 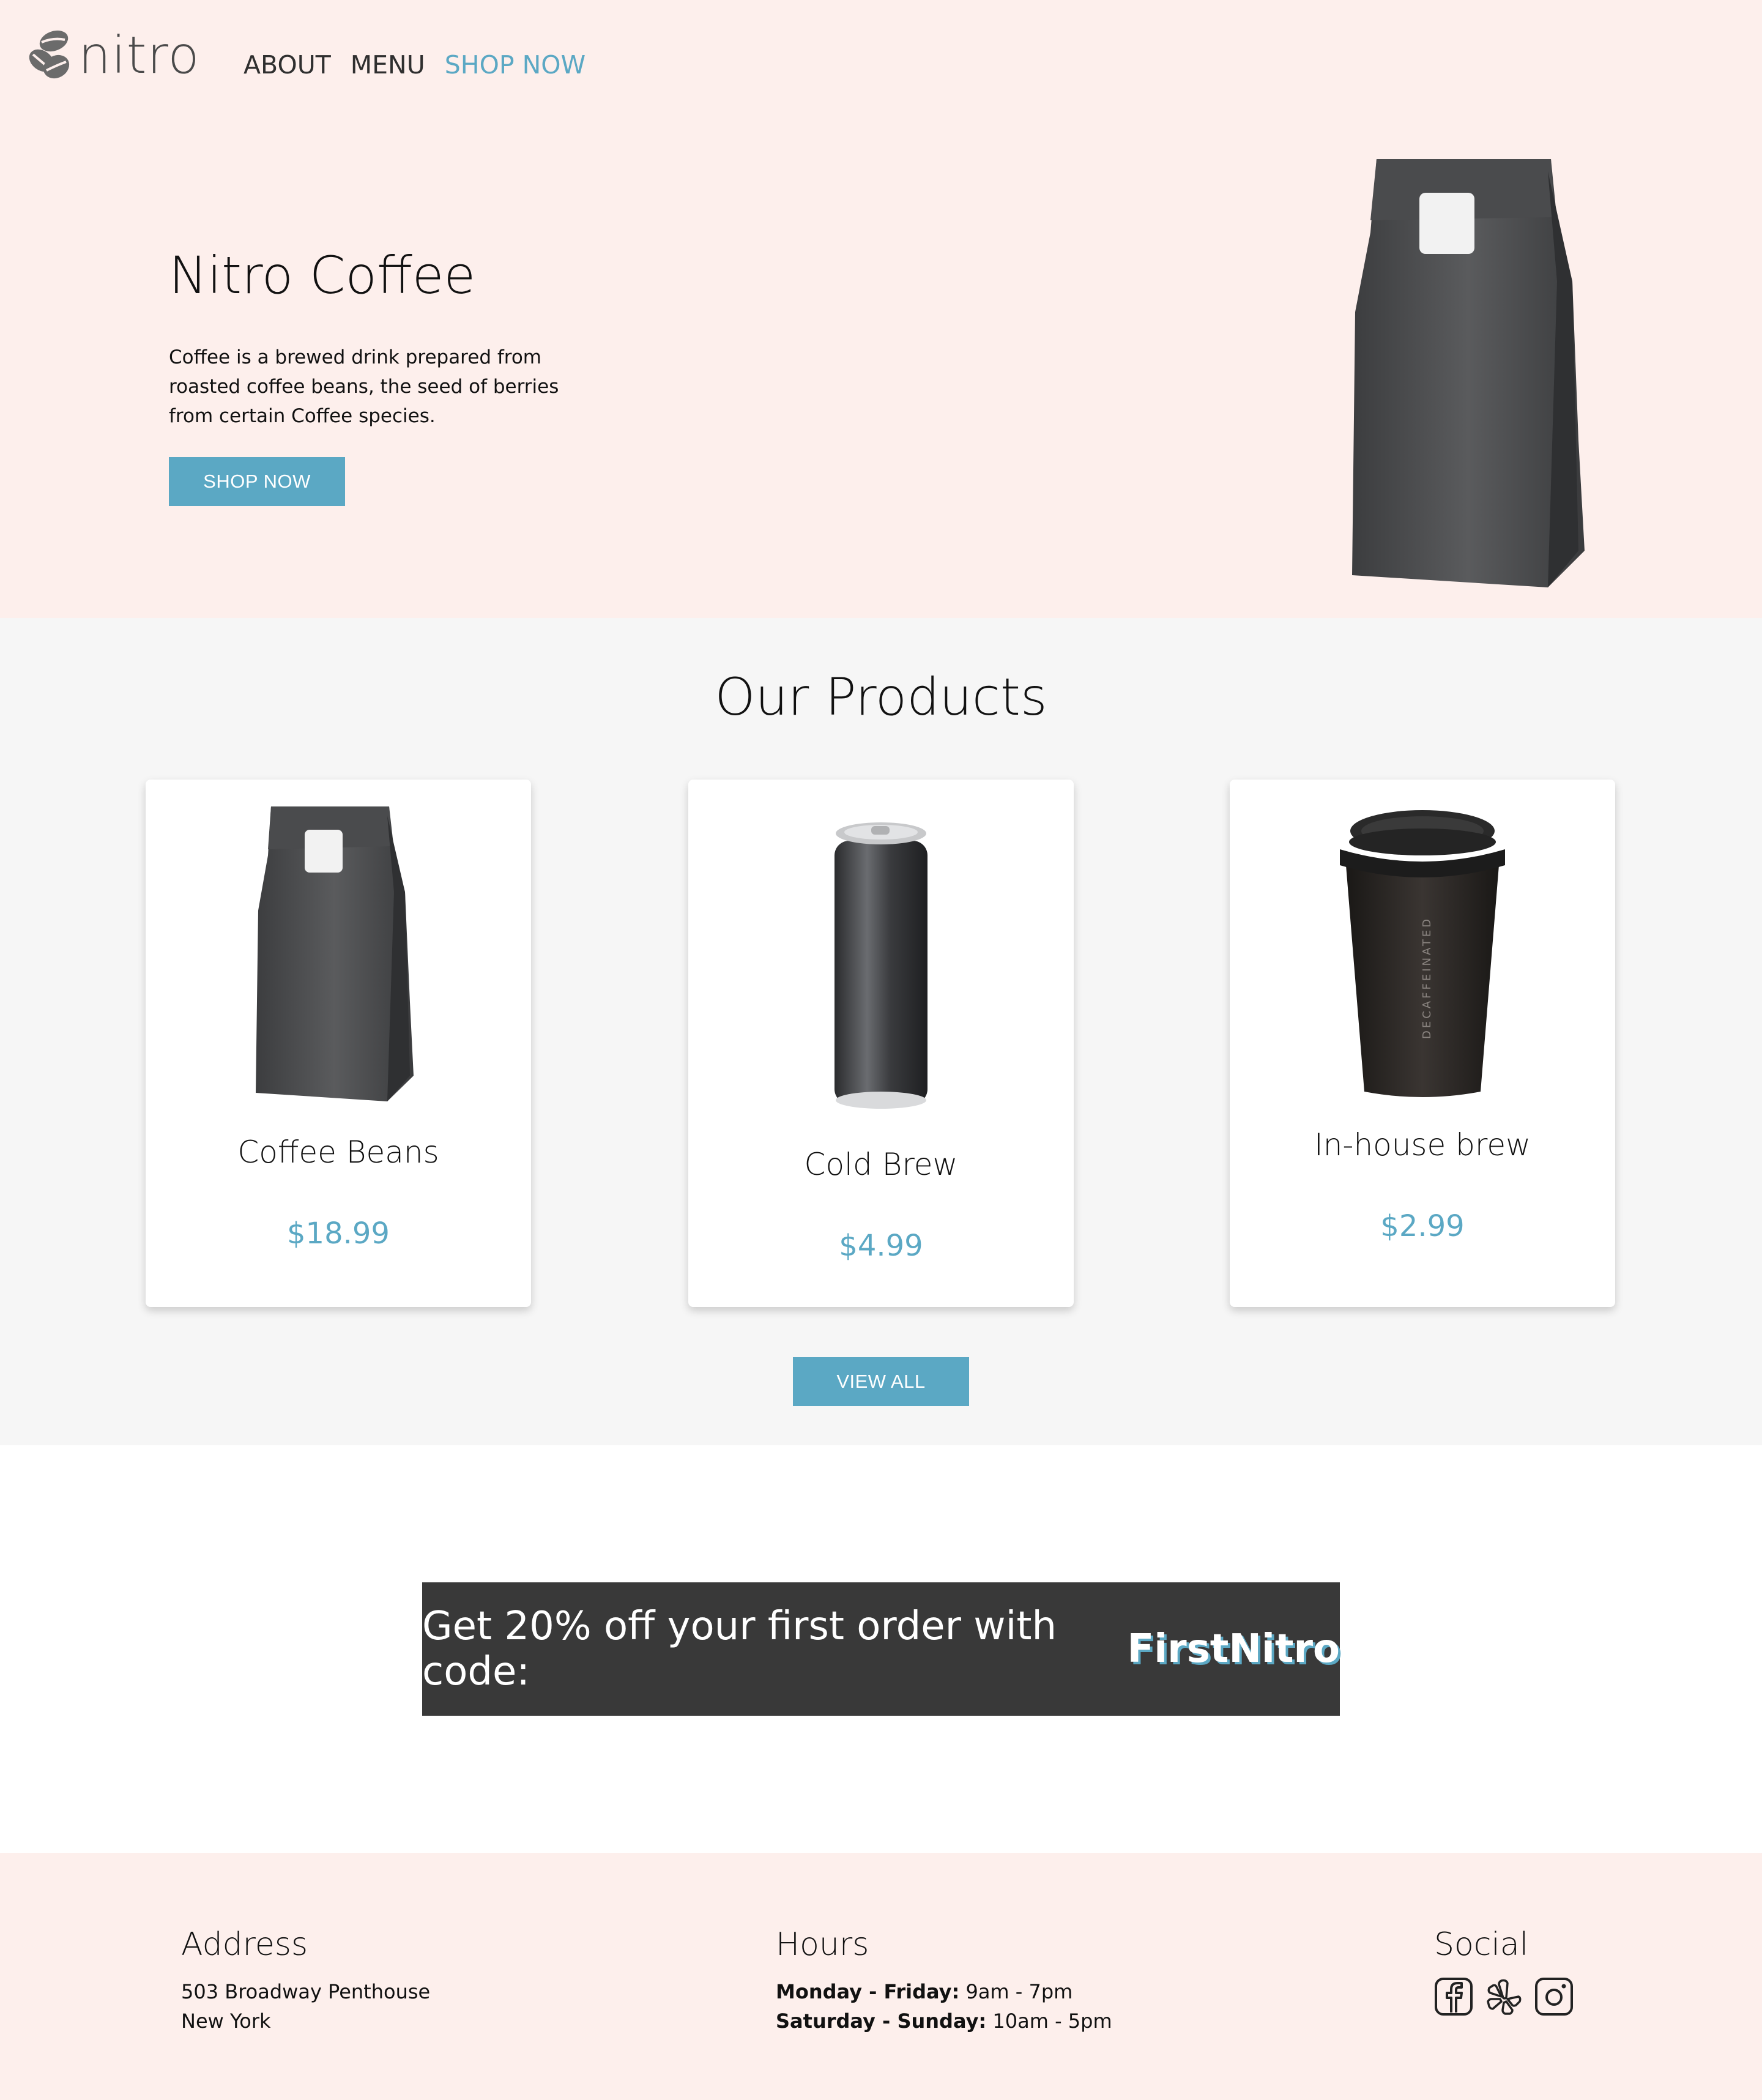 I want to click on instagram-icon, so click(x=1554, y=1996).